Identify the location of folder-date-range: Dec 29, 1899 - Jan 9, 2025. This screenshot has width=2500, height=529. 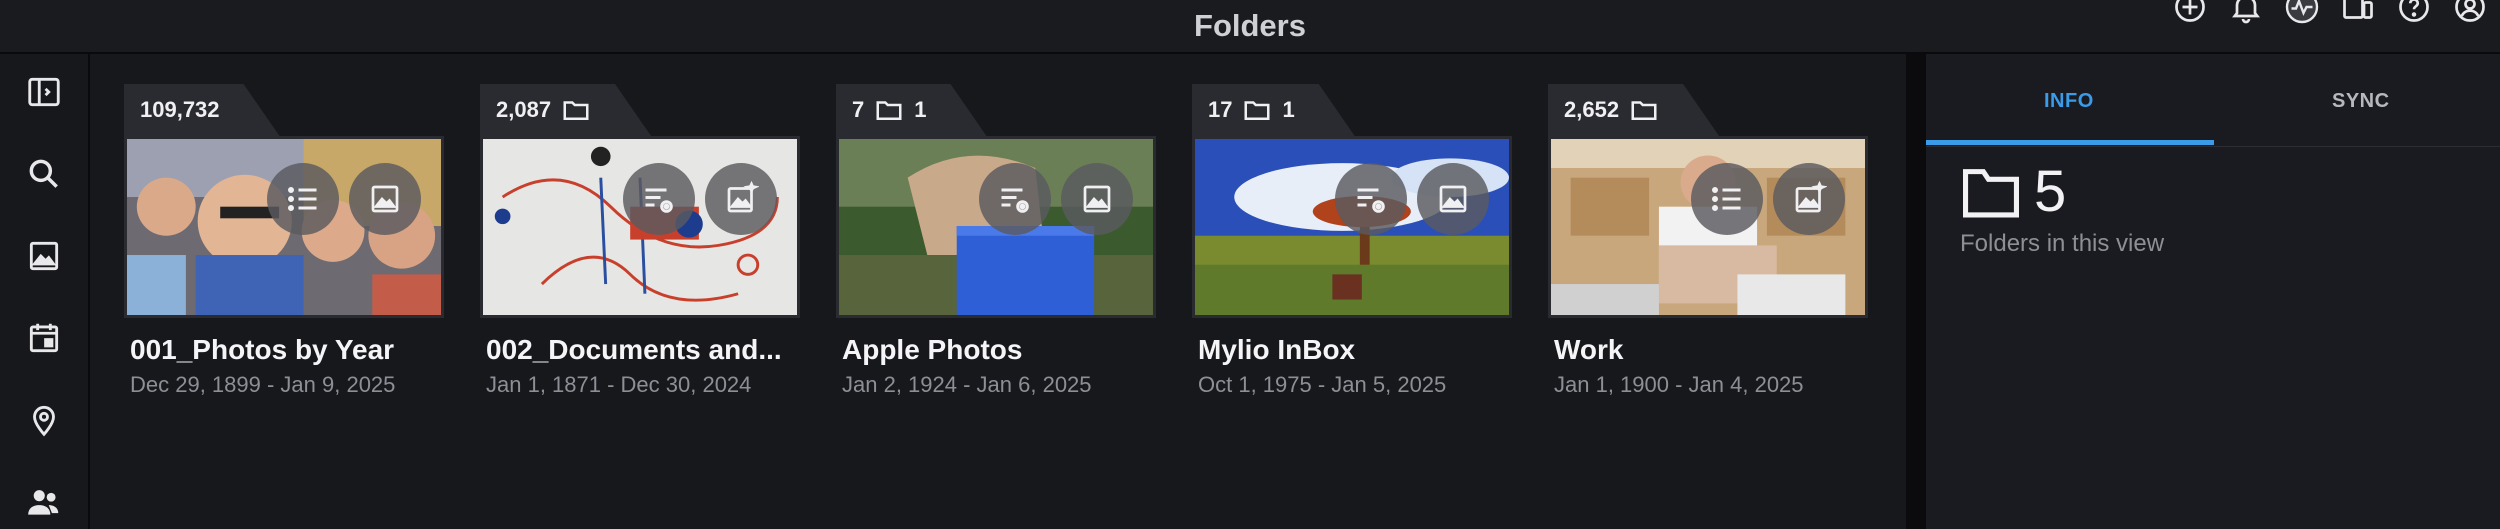
(263, 384).